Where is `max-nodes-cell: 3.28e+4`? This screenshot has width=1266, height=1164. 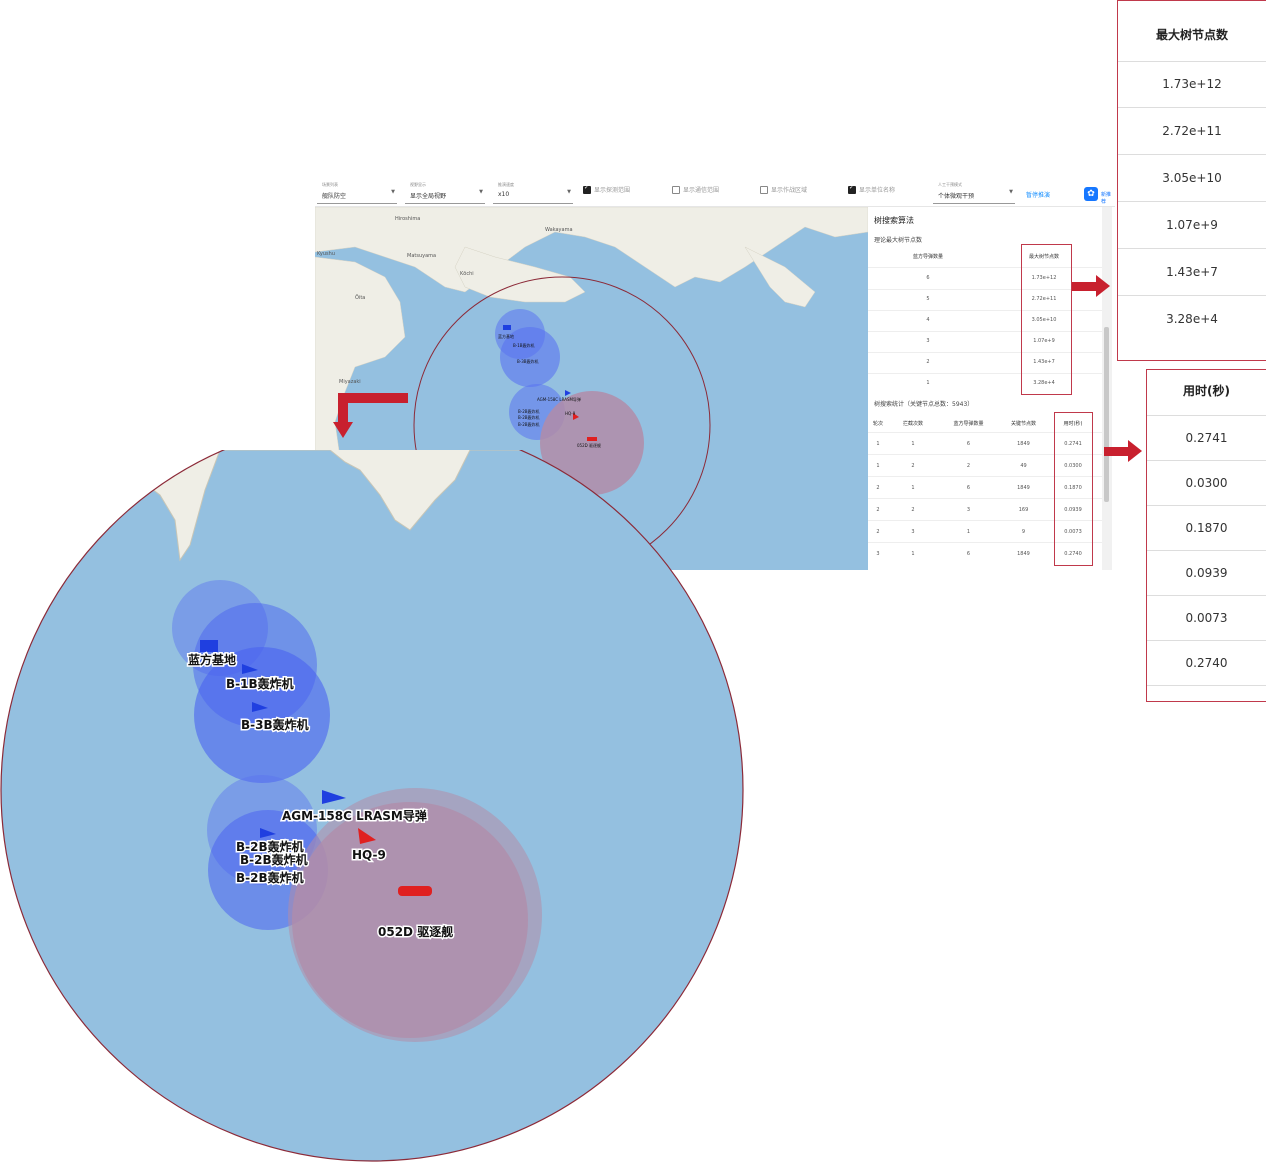 max-nodes-cell: 3.28e+4 is located at coordinates (1192, 319).